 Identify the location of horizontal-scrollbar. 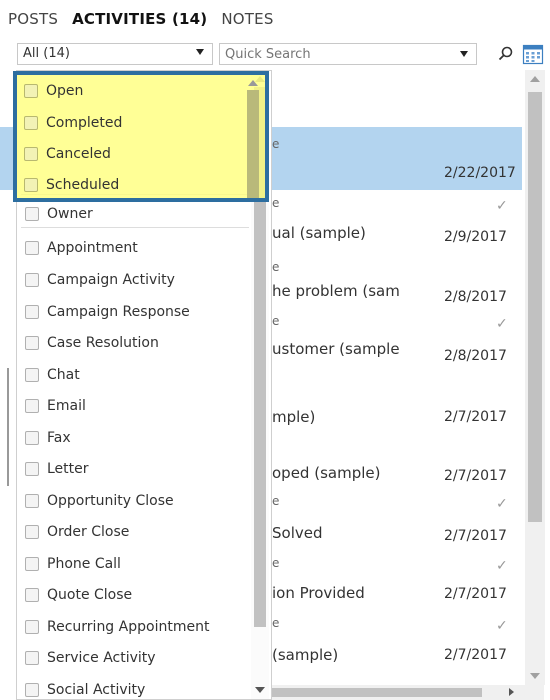
(408, 692).